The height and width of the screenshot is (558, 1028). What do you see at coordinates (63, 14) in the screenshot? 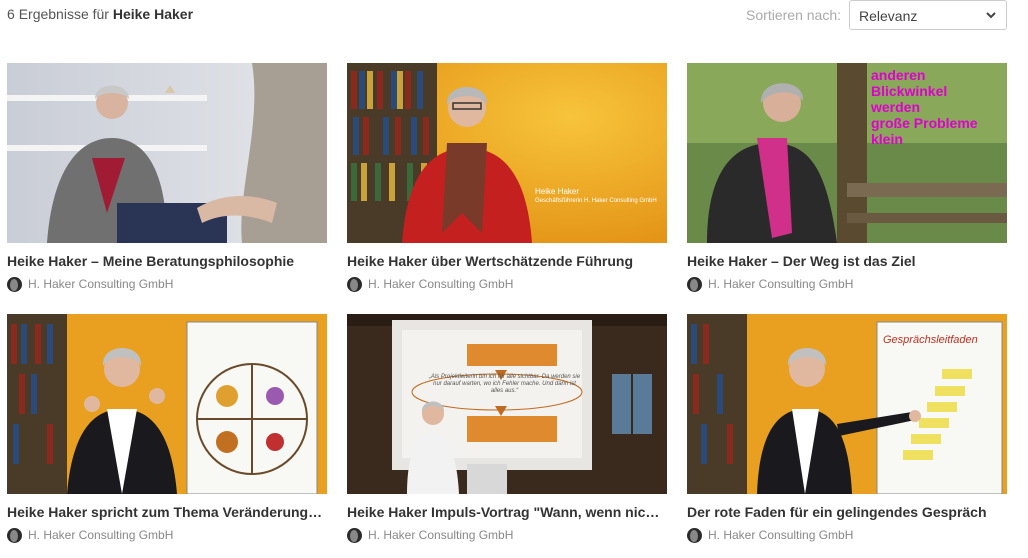
I see `result-prefix: Ergebnisse für` at bounding box center [63, 14].